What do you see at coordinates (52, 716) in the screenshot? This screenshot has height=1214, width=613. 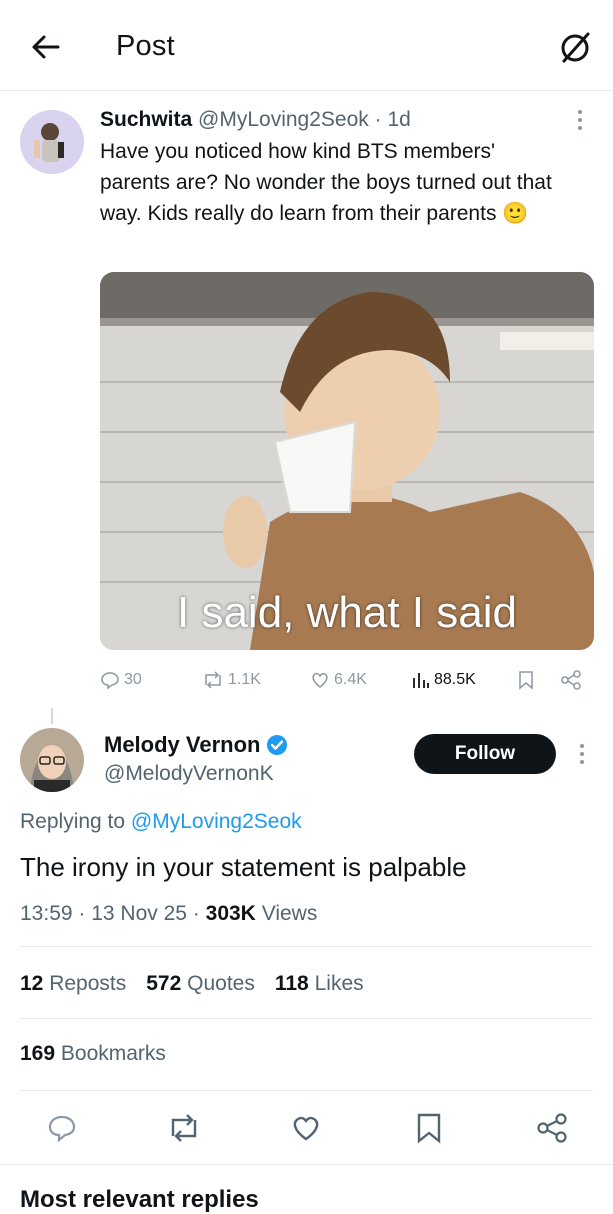 I see `thread-line` at bounding box center [52, 716].